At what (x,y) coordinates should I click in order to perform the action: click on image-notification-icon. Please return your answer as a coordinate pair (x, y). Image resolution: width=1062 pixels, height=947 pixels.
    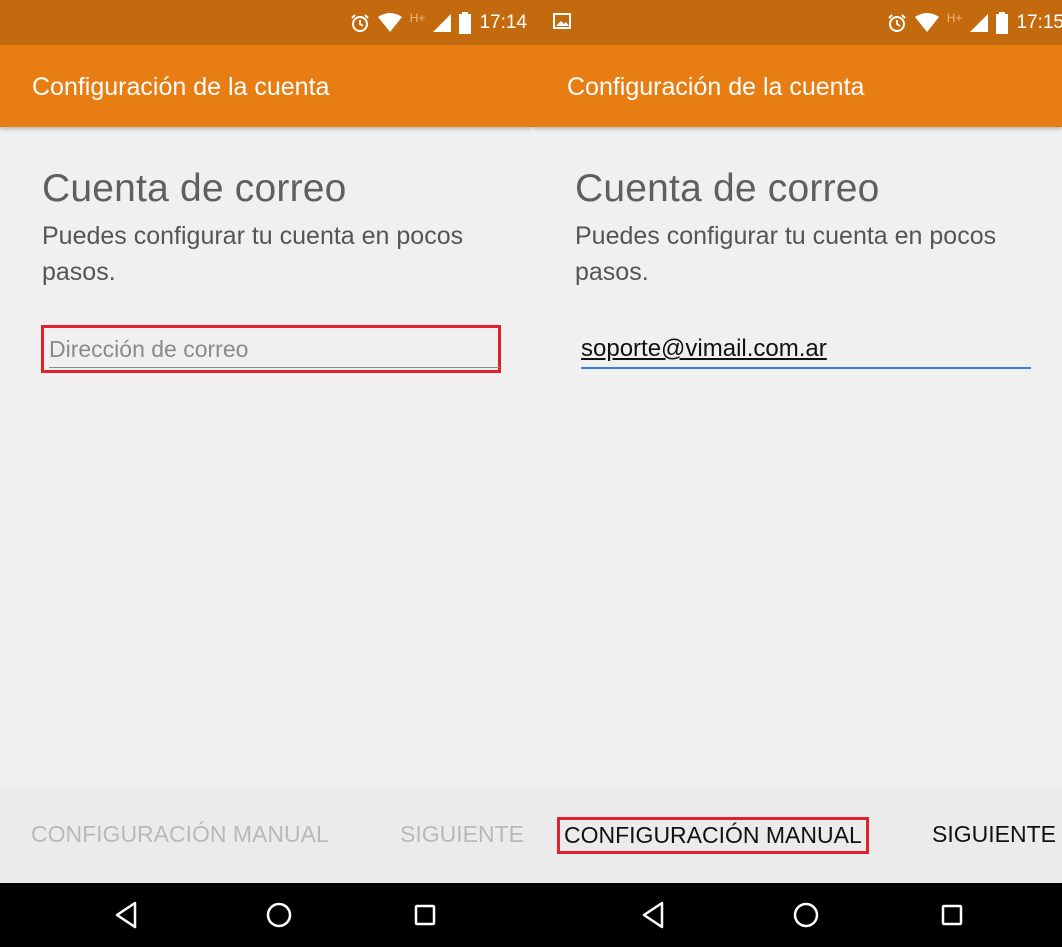
    Looking at the image, I should click on (562, 21).